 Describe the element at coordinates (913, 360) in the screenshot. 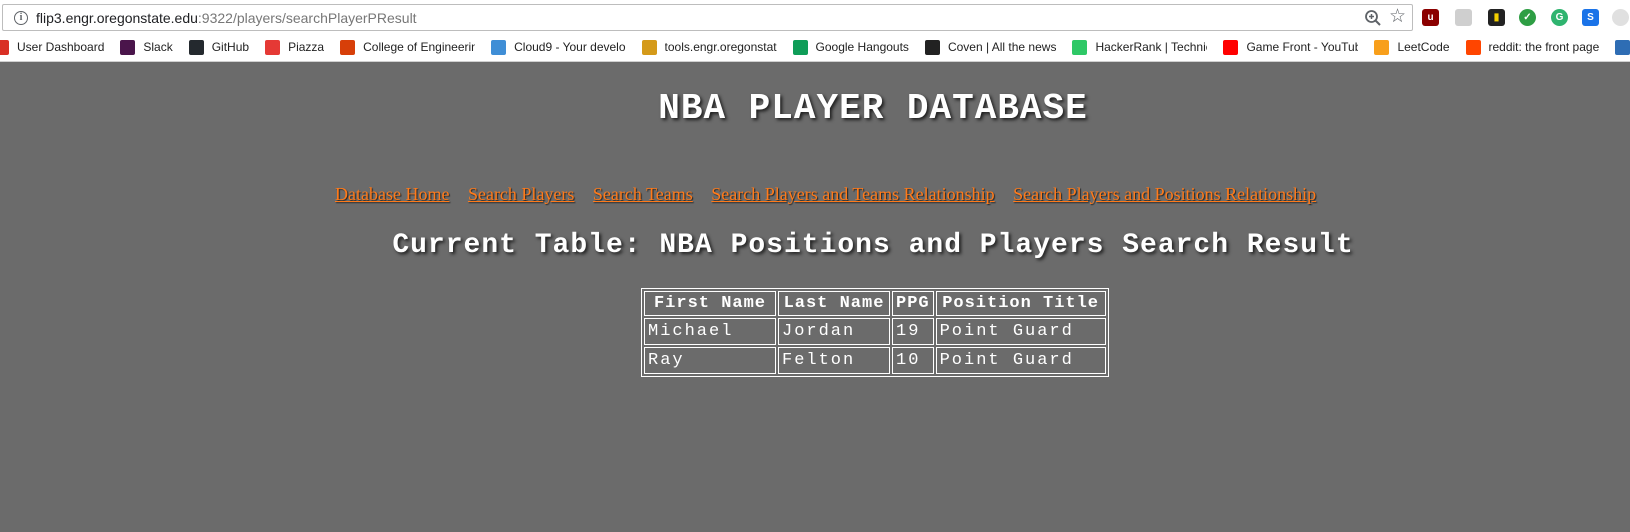

I see `cell-ppg: 10` at that location.